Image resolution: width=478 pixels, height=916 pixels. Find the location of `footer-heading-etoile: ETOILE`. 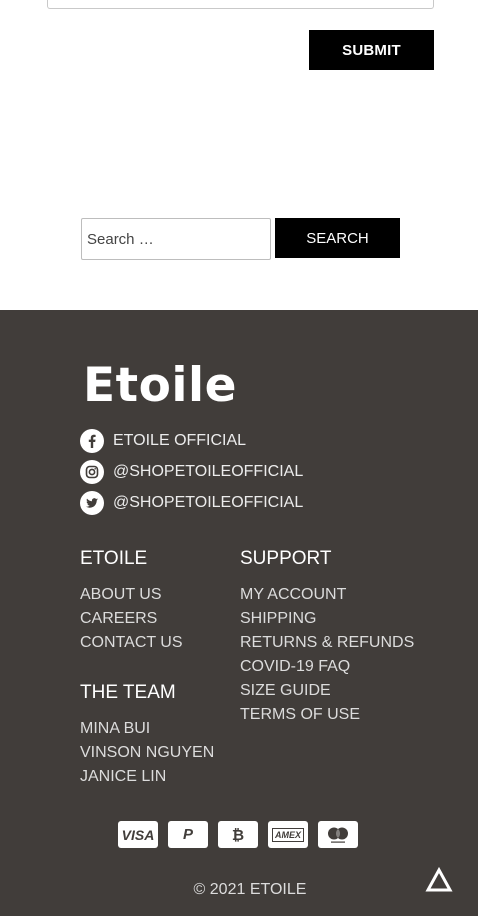

footer-heading-etoile: ETOILE is located at coordinates (114, 558).